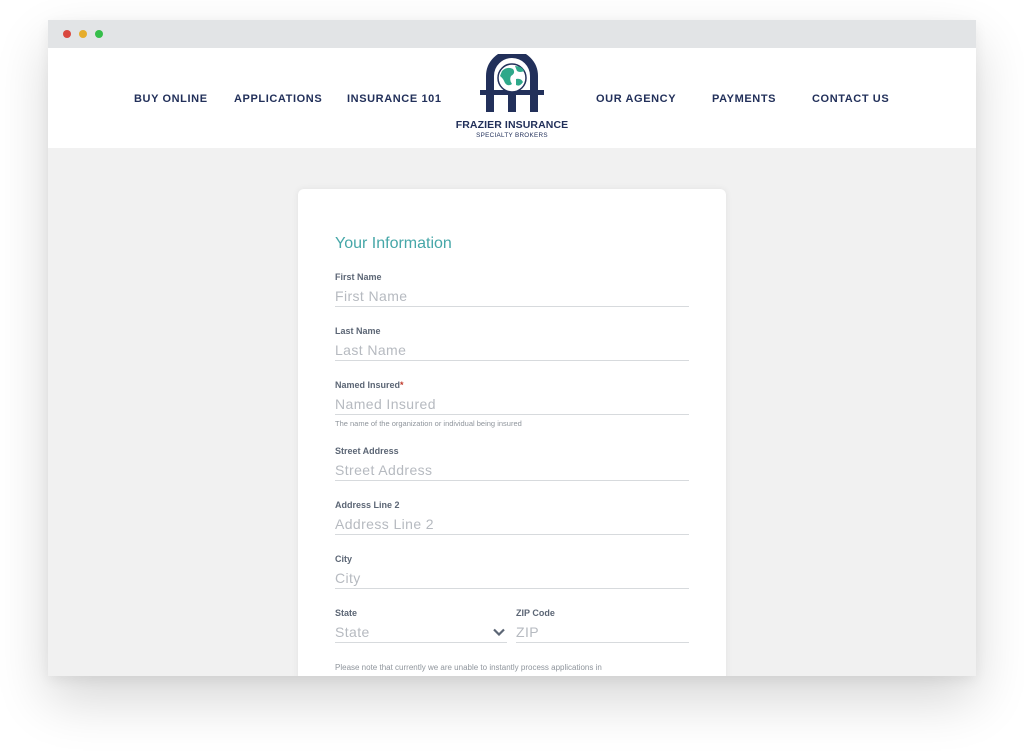  I want to click on last-name-input, so click(512, 350).